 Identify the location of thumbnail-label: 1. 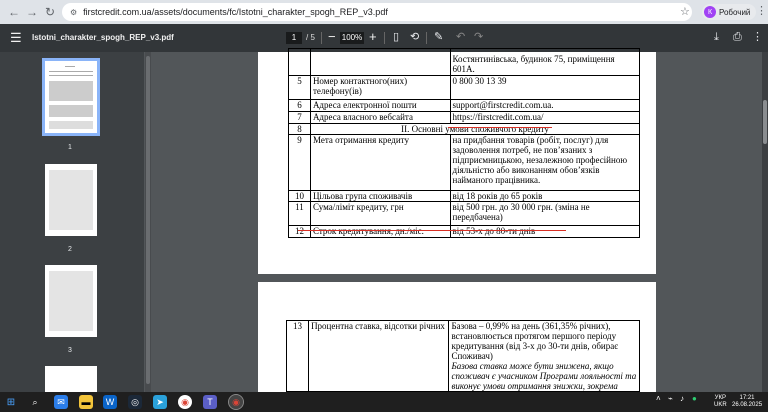
(70, 147).